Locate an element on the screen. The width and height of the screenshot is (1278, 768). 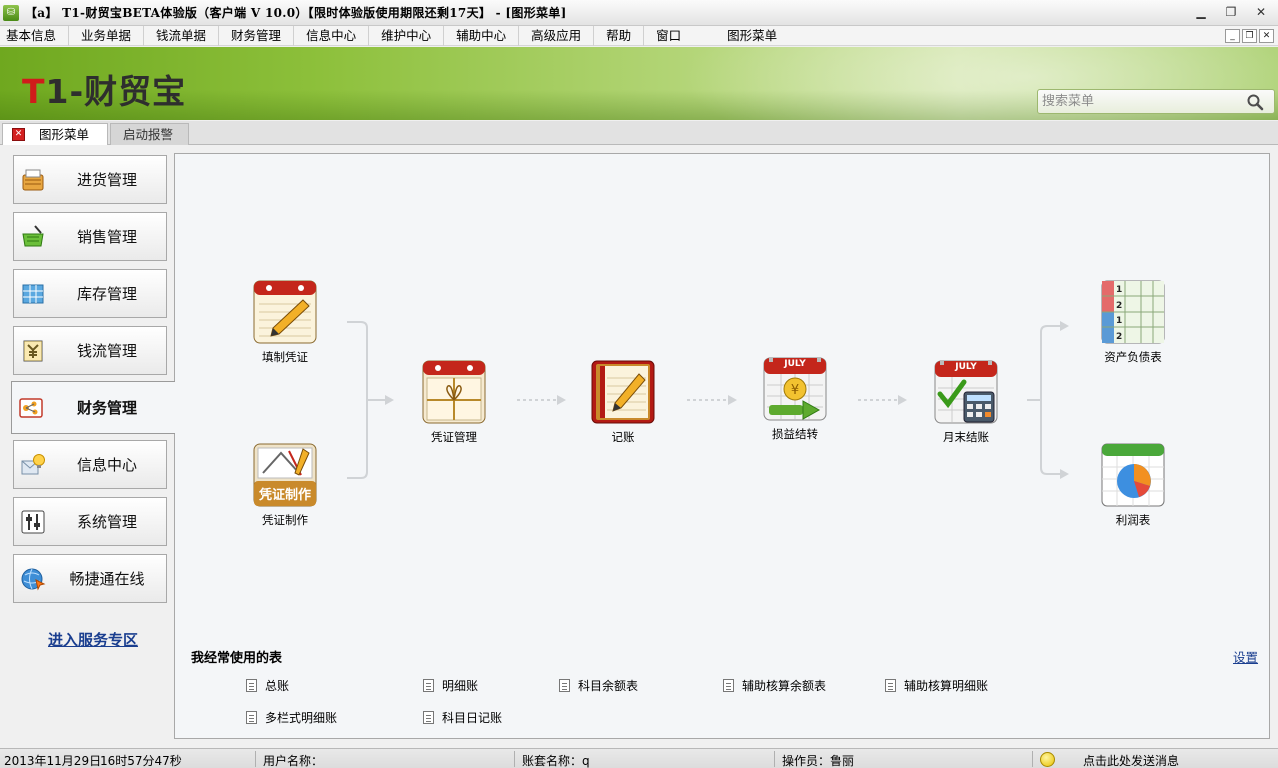
app-icon: ⛁ is located at coordinates (11, 12).